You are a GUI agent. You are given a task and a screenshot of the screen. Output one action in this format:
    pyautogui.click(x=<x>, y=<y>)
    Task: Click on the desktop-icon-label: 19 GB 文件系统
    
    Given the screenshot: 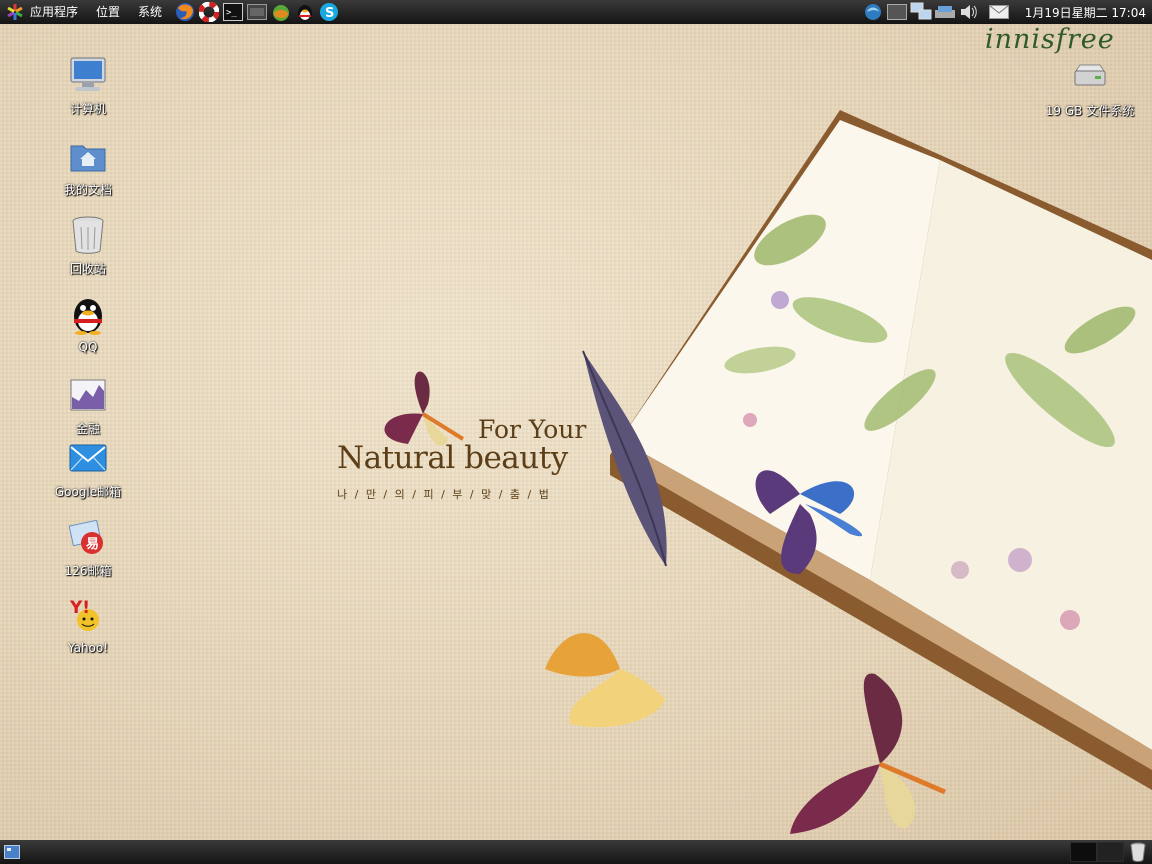 What is the action you would take?
    pyautogui.click(x=1090, y=111)
    